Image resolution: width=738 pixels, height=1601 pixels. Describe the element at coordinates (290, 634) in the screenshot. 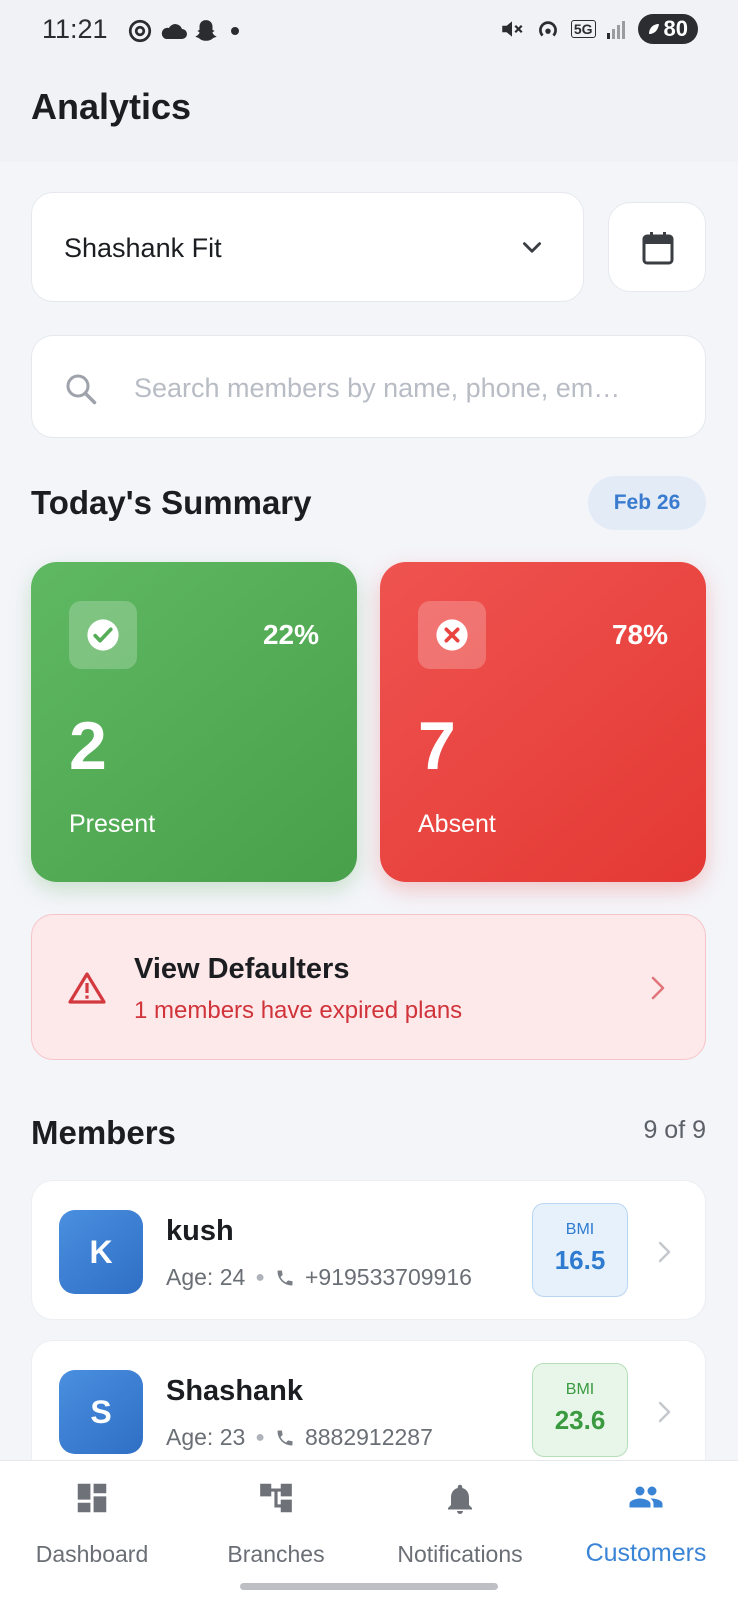

I see `present-percent: 22%` at that location.